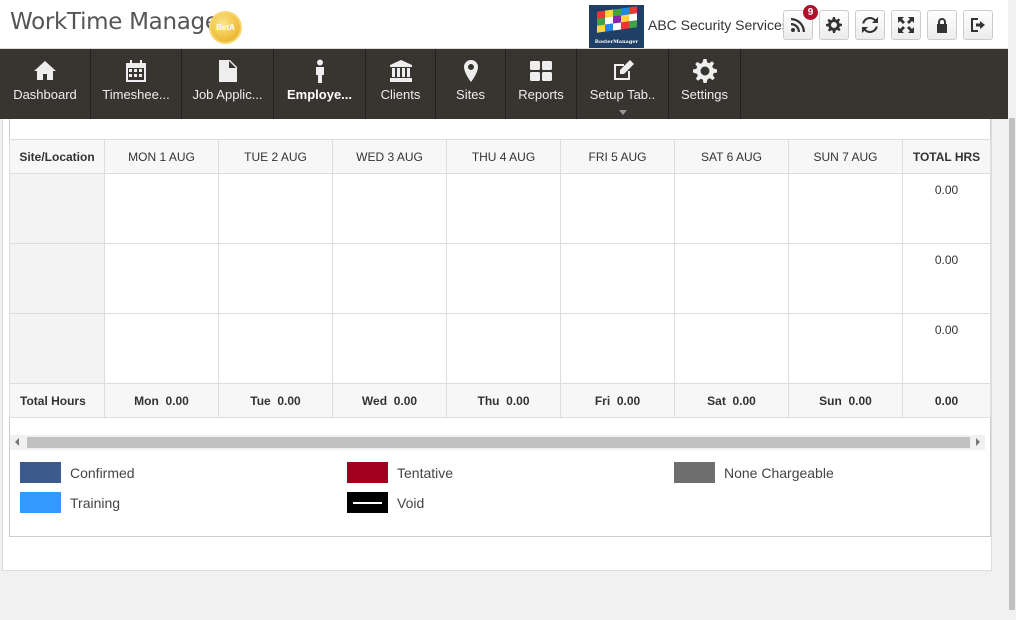  What do you see at coordinates (978, 442) in the screenshot?
I see `scroll-right-arrow-icon` at bounding box center [978, 442].